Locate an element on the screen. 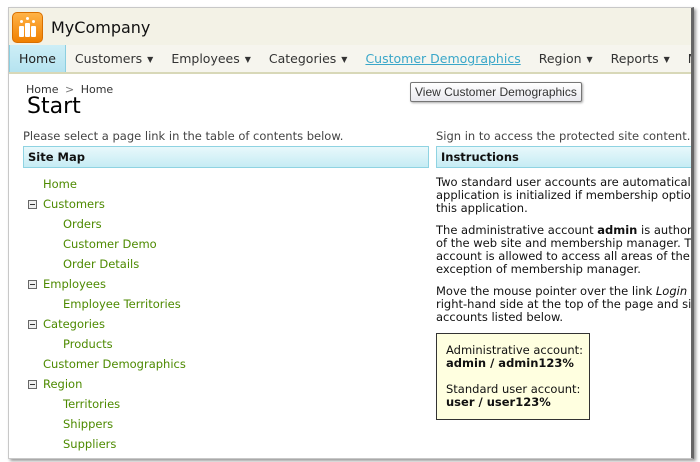  sitemap-node: Categories is located at coordinates (104, 324).